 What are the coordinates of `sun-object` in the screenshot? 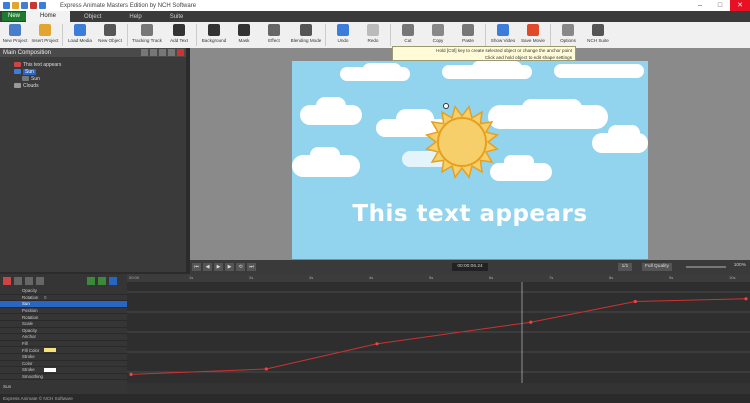 It's located at (462, 142).